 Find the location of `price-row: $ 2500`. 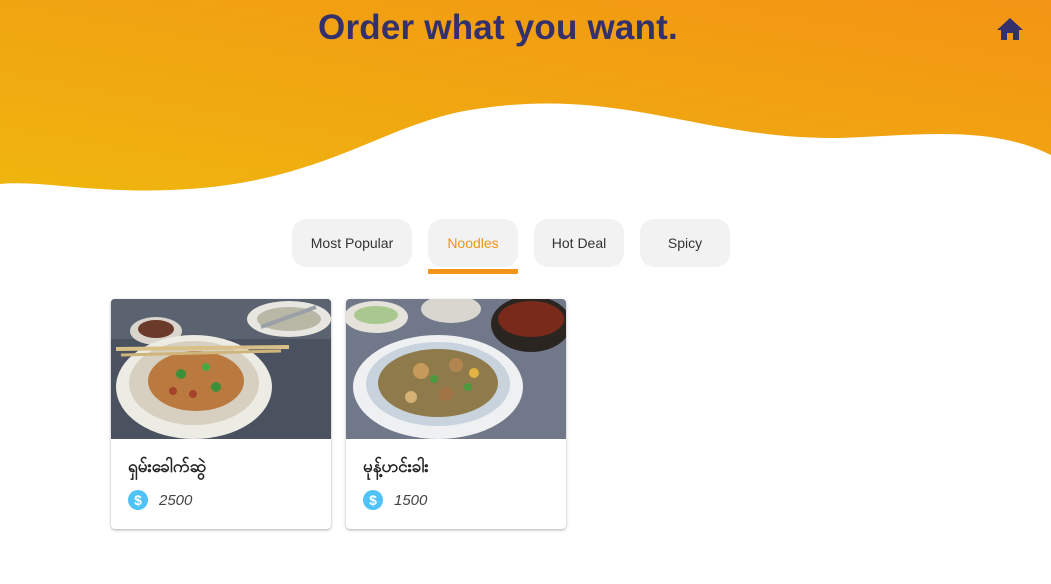

price-row: $ 2500 is located at coordinates (160, 500).